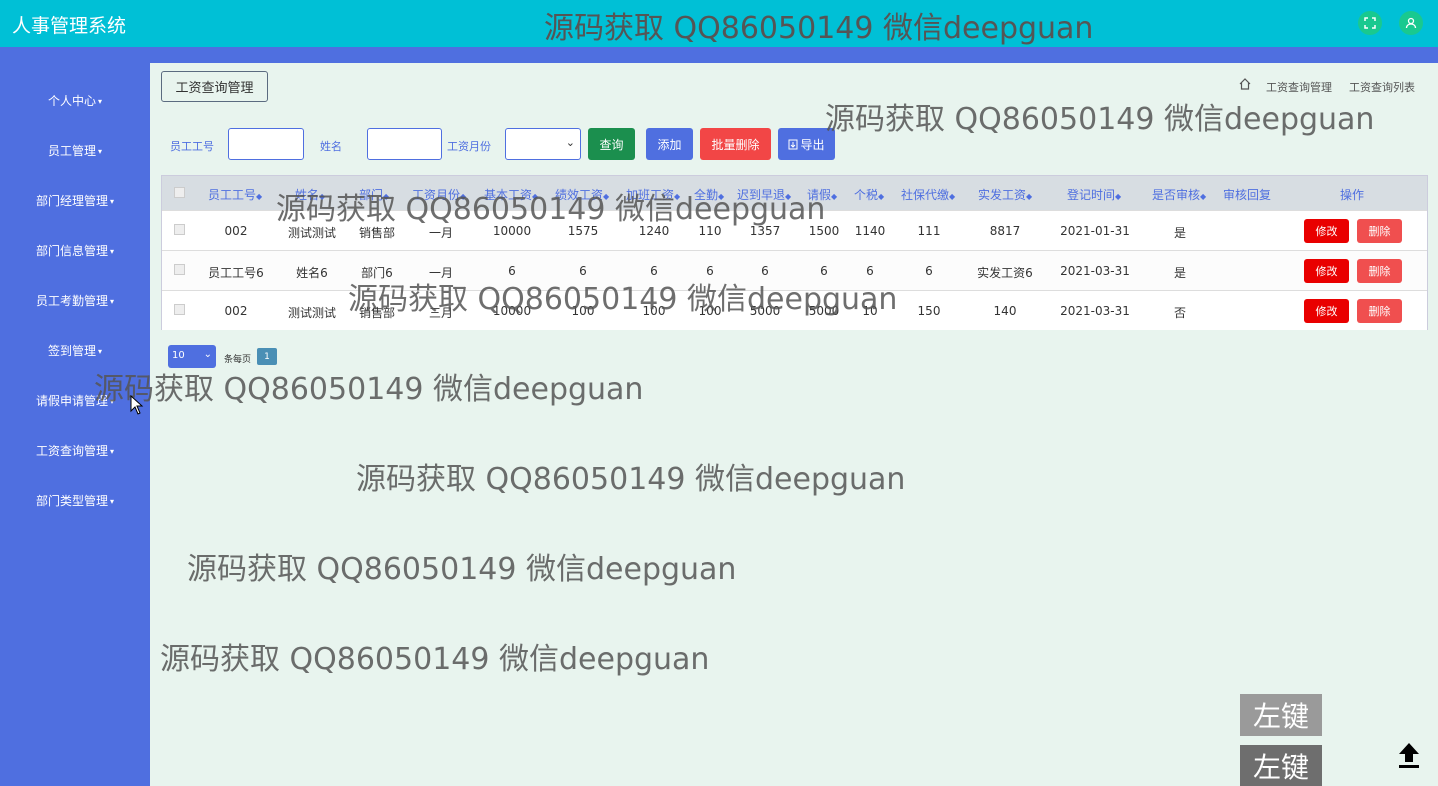 This screenshot has width=1438, height=786. Describe the element at coordinates (1411, 23) in the screenshot. I see `user-icon` at that location.